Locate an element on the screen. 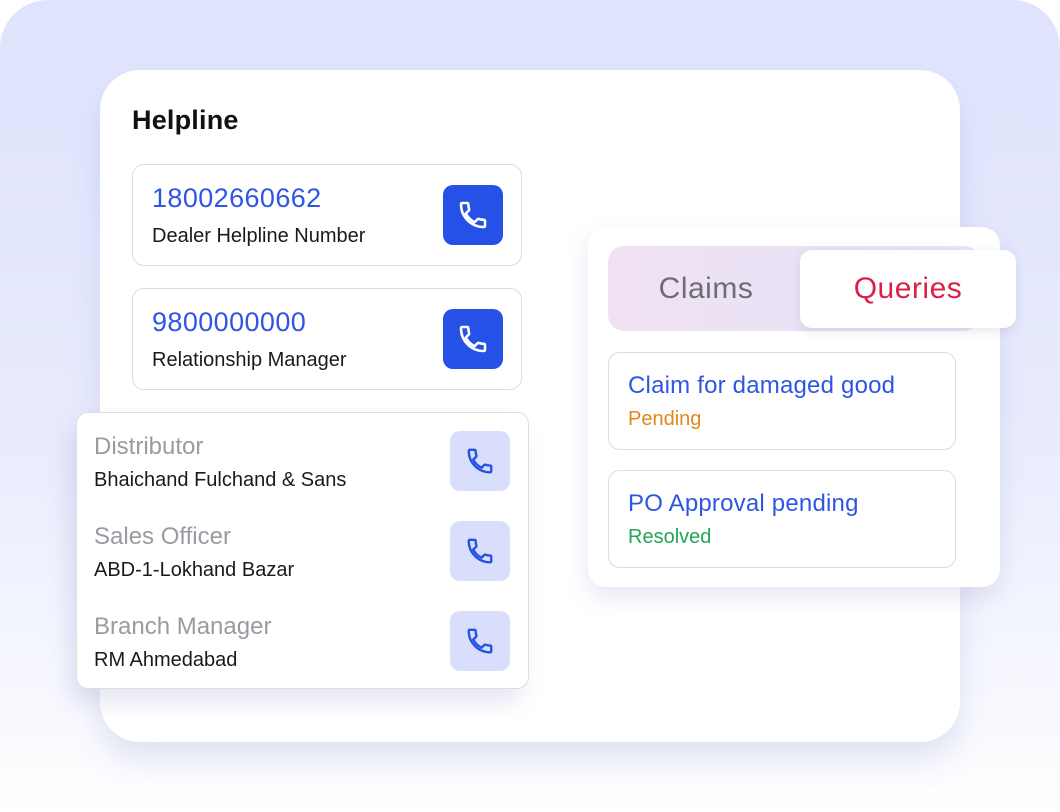  helpline-number: 18002660662 is located at coordinates (237, 198).